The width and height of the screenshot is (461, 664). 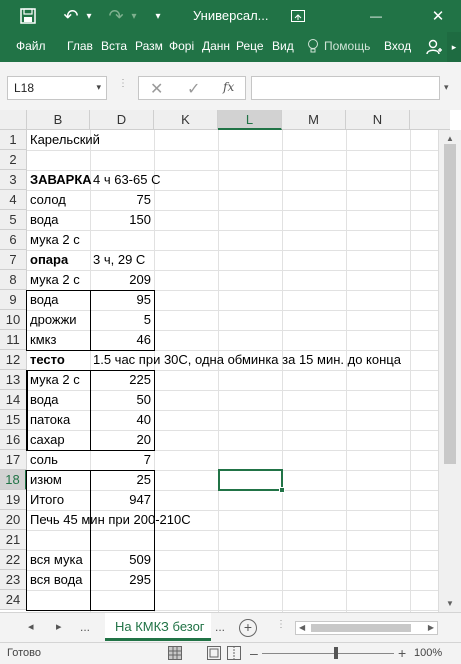 What do you see at coordinates (55, 240) in the screenshot?
I see `cell-b6: мука 2 с` at bounding box center [55, 240].